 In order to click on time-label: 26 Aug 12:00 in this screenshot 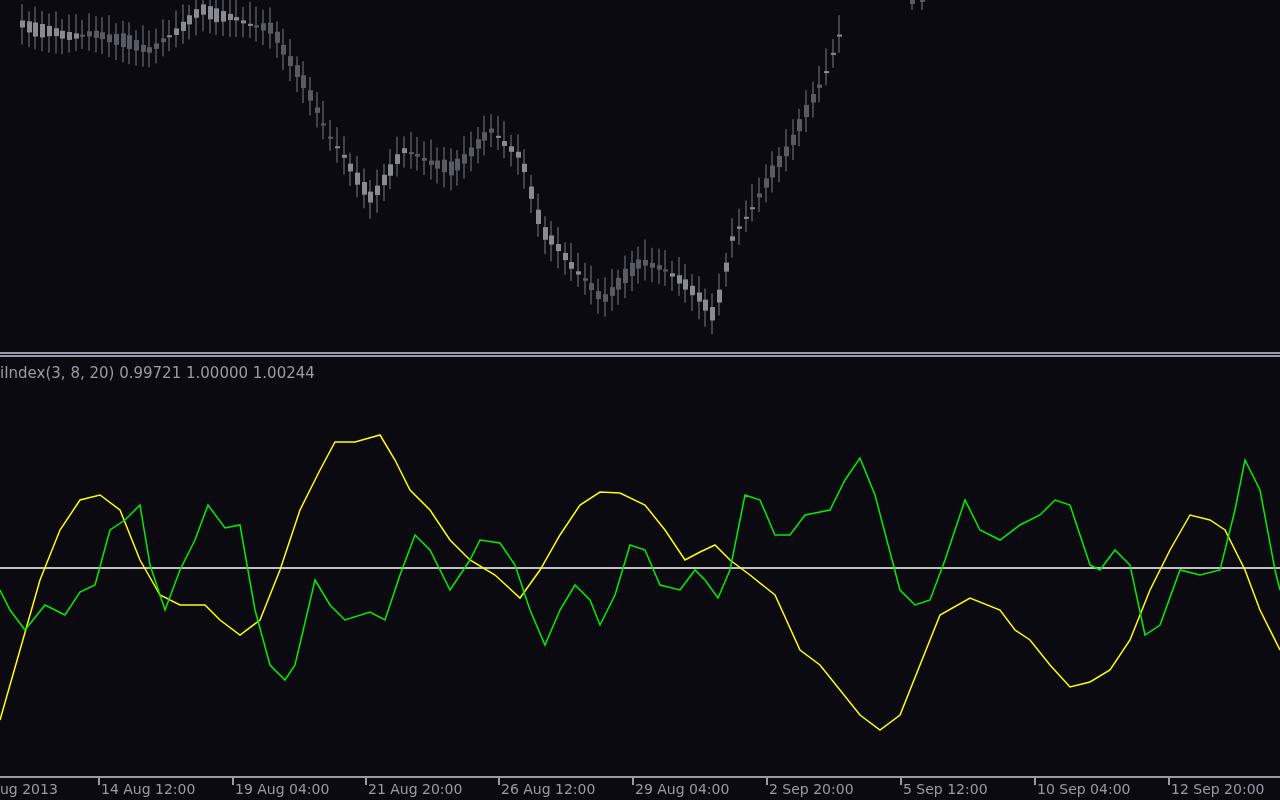, I will do `click(548, 789)`.